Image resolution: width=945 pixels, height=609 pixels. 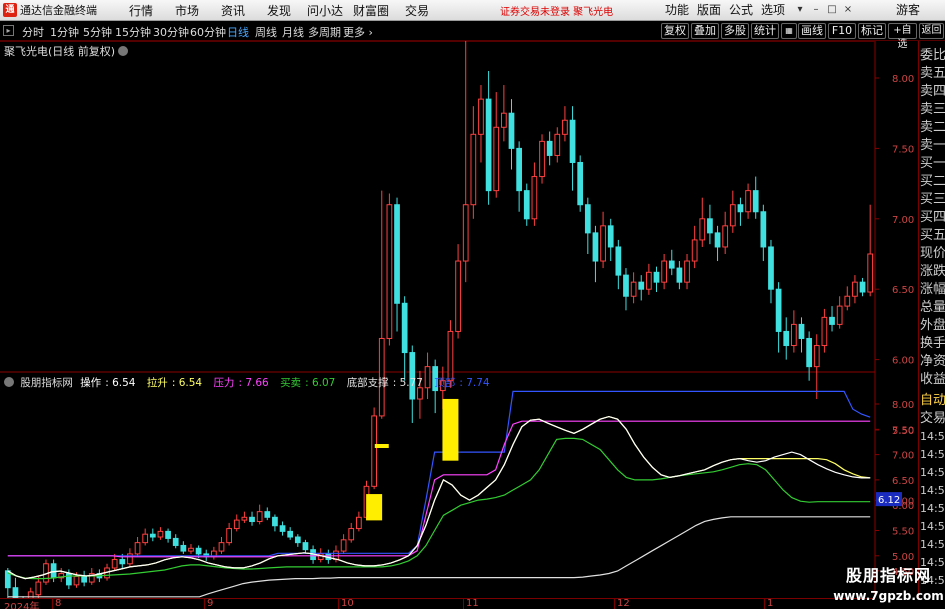 What do you see at coordinates (141, 10) in the screenshot?
I see `menu-quotes: 行情` at bounding box center [141, 10].